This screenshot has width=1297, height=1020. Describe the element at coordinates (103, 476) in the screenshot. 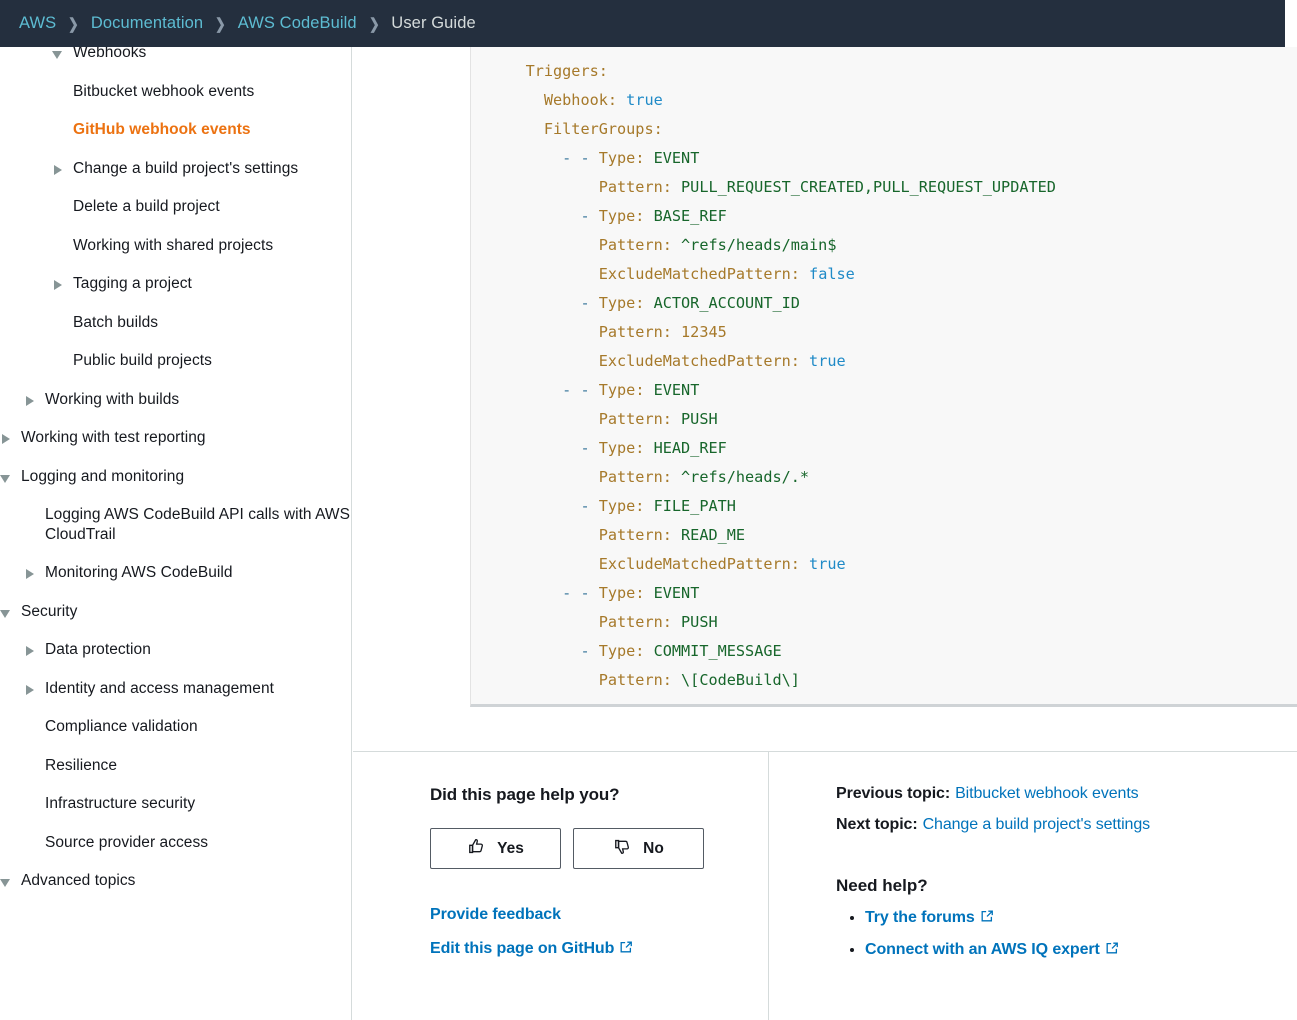

I see `sidebar-item-label: Logging and monitoring` at that location.